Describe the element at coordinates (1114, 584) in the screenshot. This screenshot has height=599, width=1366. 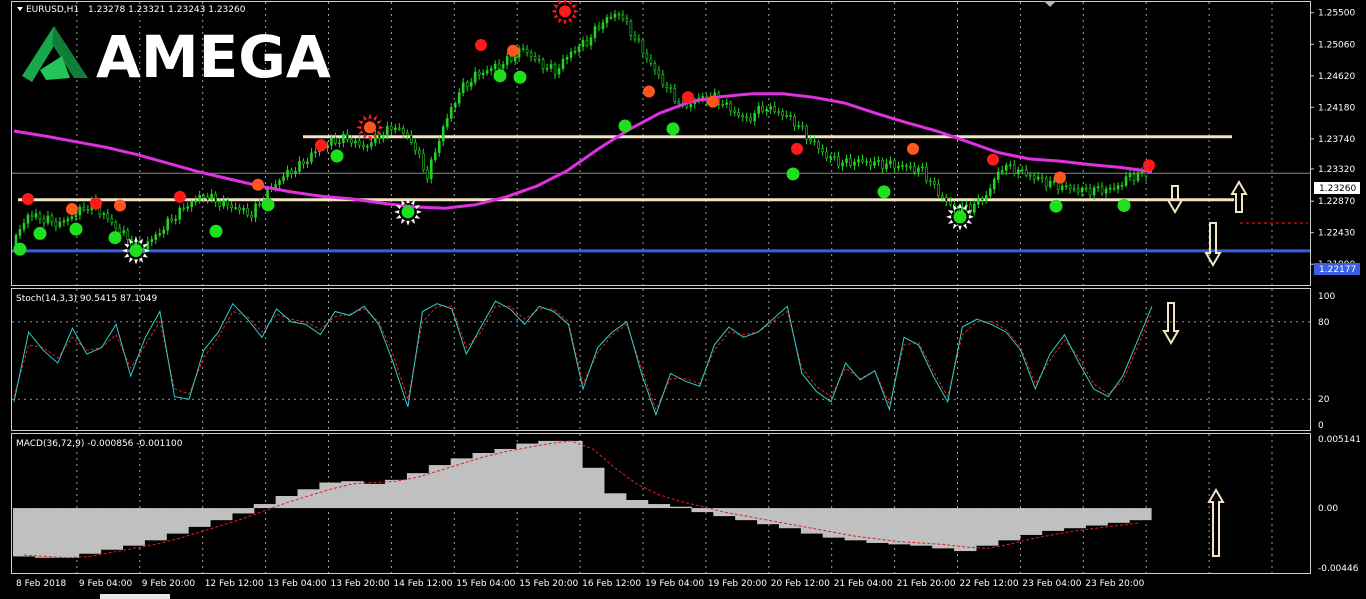
I see `x-tick-label: 23 Feb 20:00` at that location.